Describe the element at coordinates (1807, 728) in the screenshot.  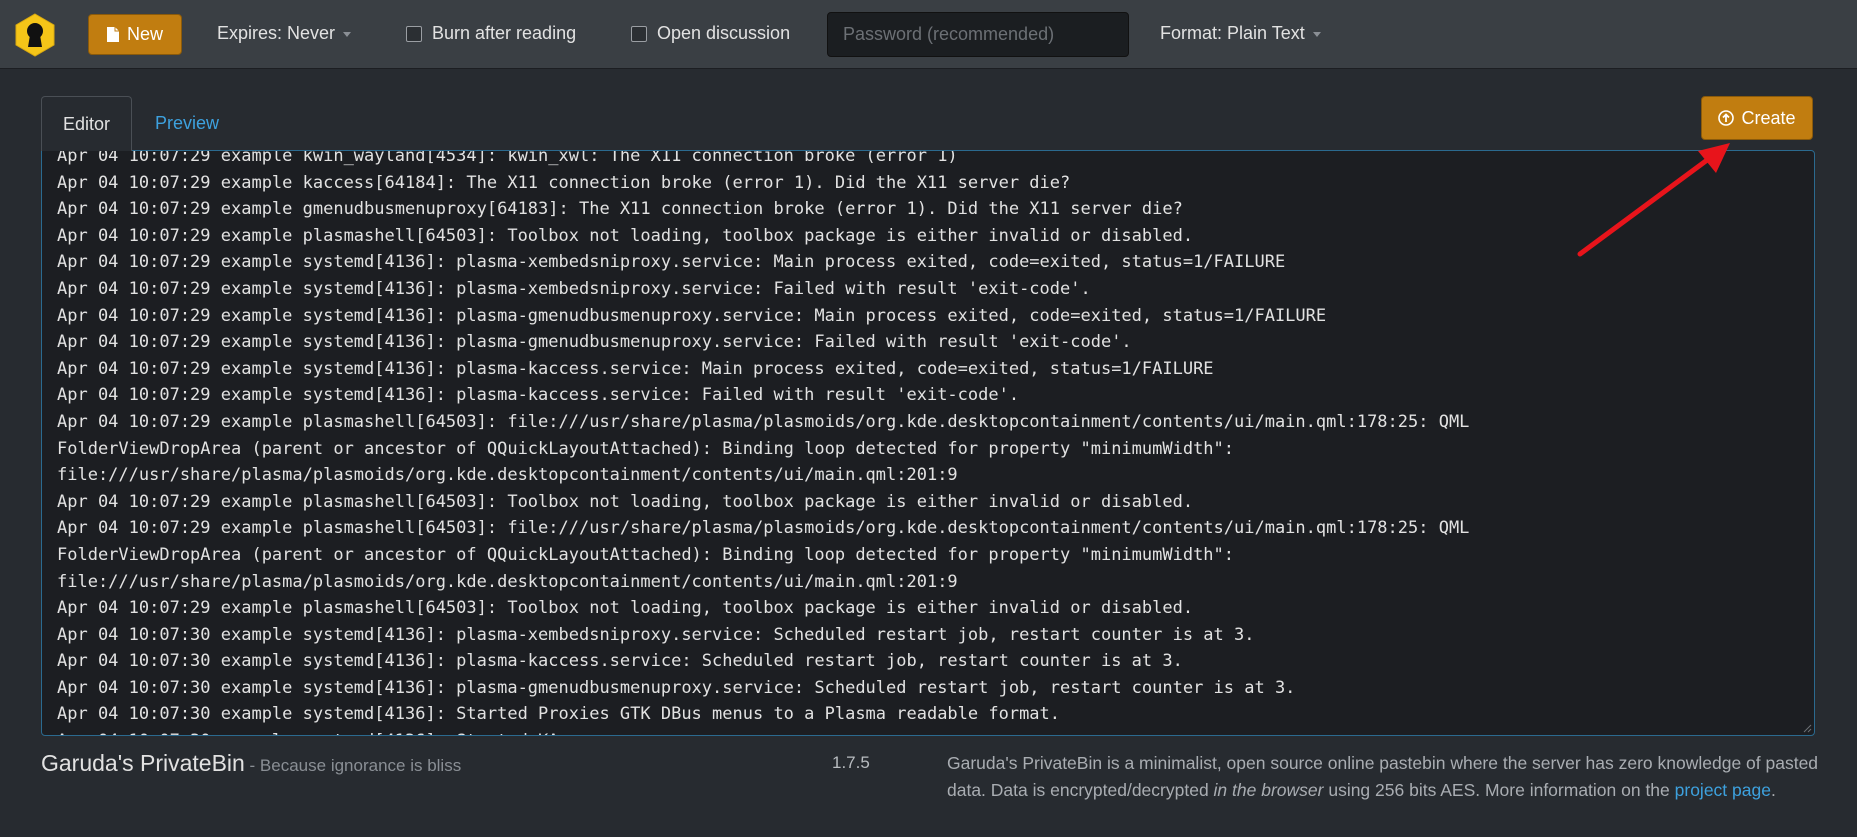
I see `resize-grip-icon` at that location.